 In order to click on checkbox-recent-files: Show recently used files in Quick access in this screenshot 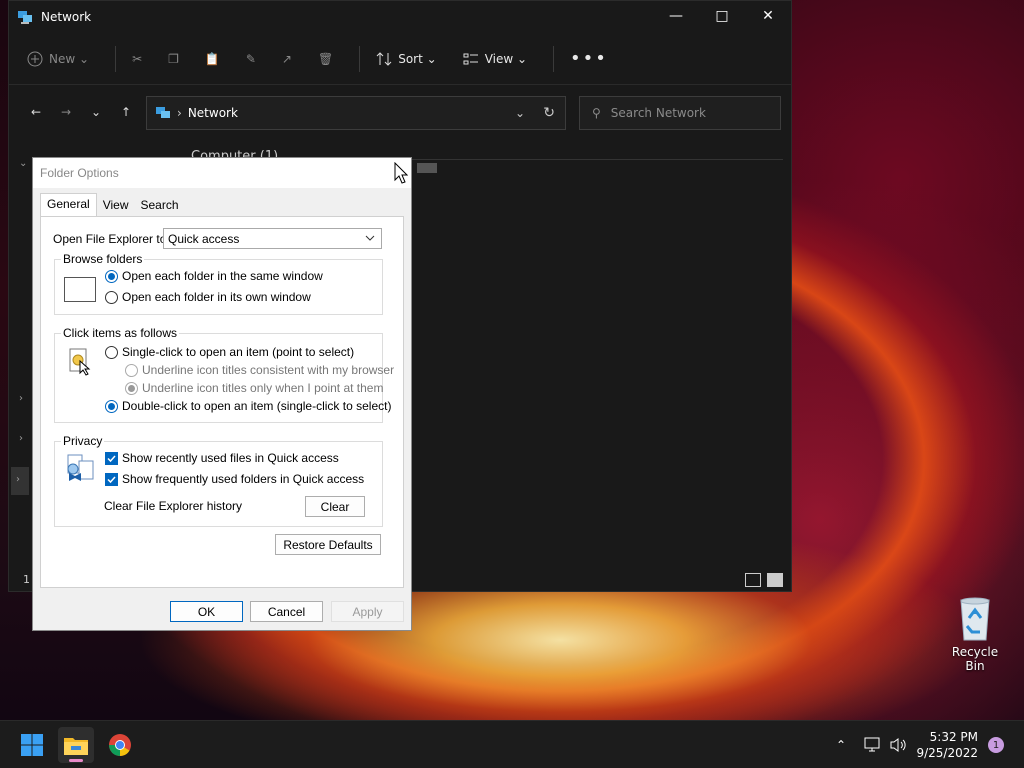, I will do `click(222, 458)`.